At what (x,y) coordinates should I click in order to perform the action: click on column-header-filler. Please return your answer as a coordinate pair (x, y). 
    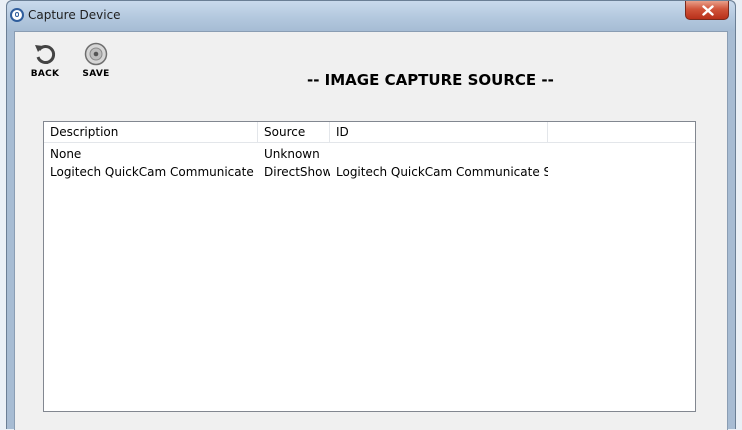
    Looking at the image, I should click on (621, 132).